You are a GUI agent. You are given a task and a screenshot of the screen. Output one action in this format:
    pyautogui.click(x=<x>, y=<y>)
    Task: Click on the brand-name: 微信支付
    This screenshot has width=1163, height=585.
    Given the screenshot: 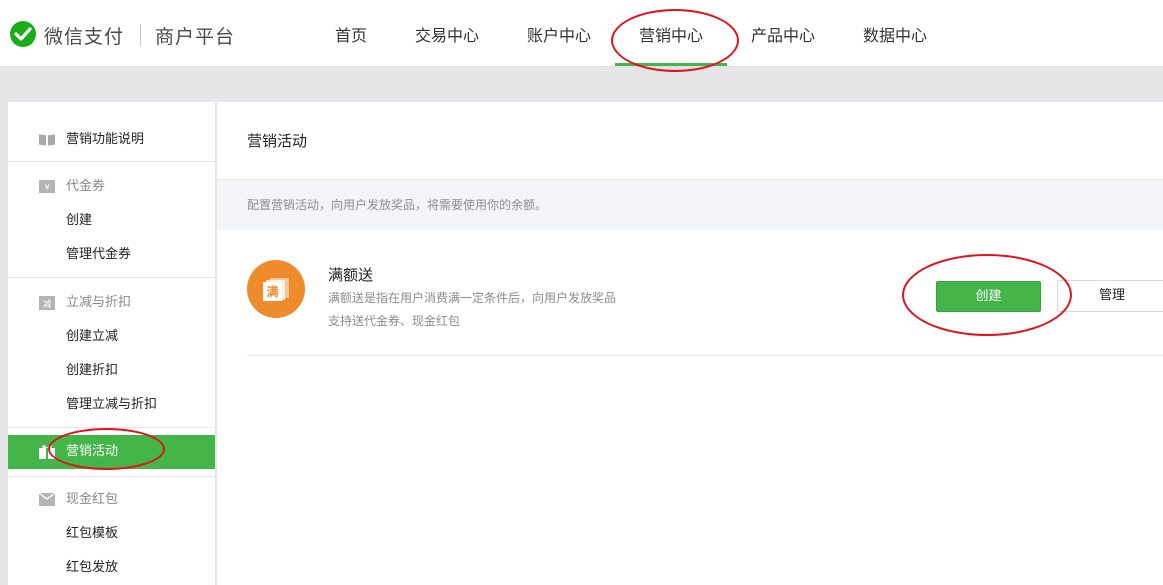 What is the action you would take?
    pyautogui.click(x=84, y=36)
    